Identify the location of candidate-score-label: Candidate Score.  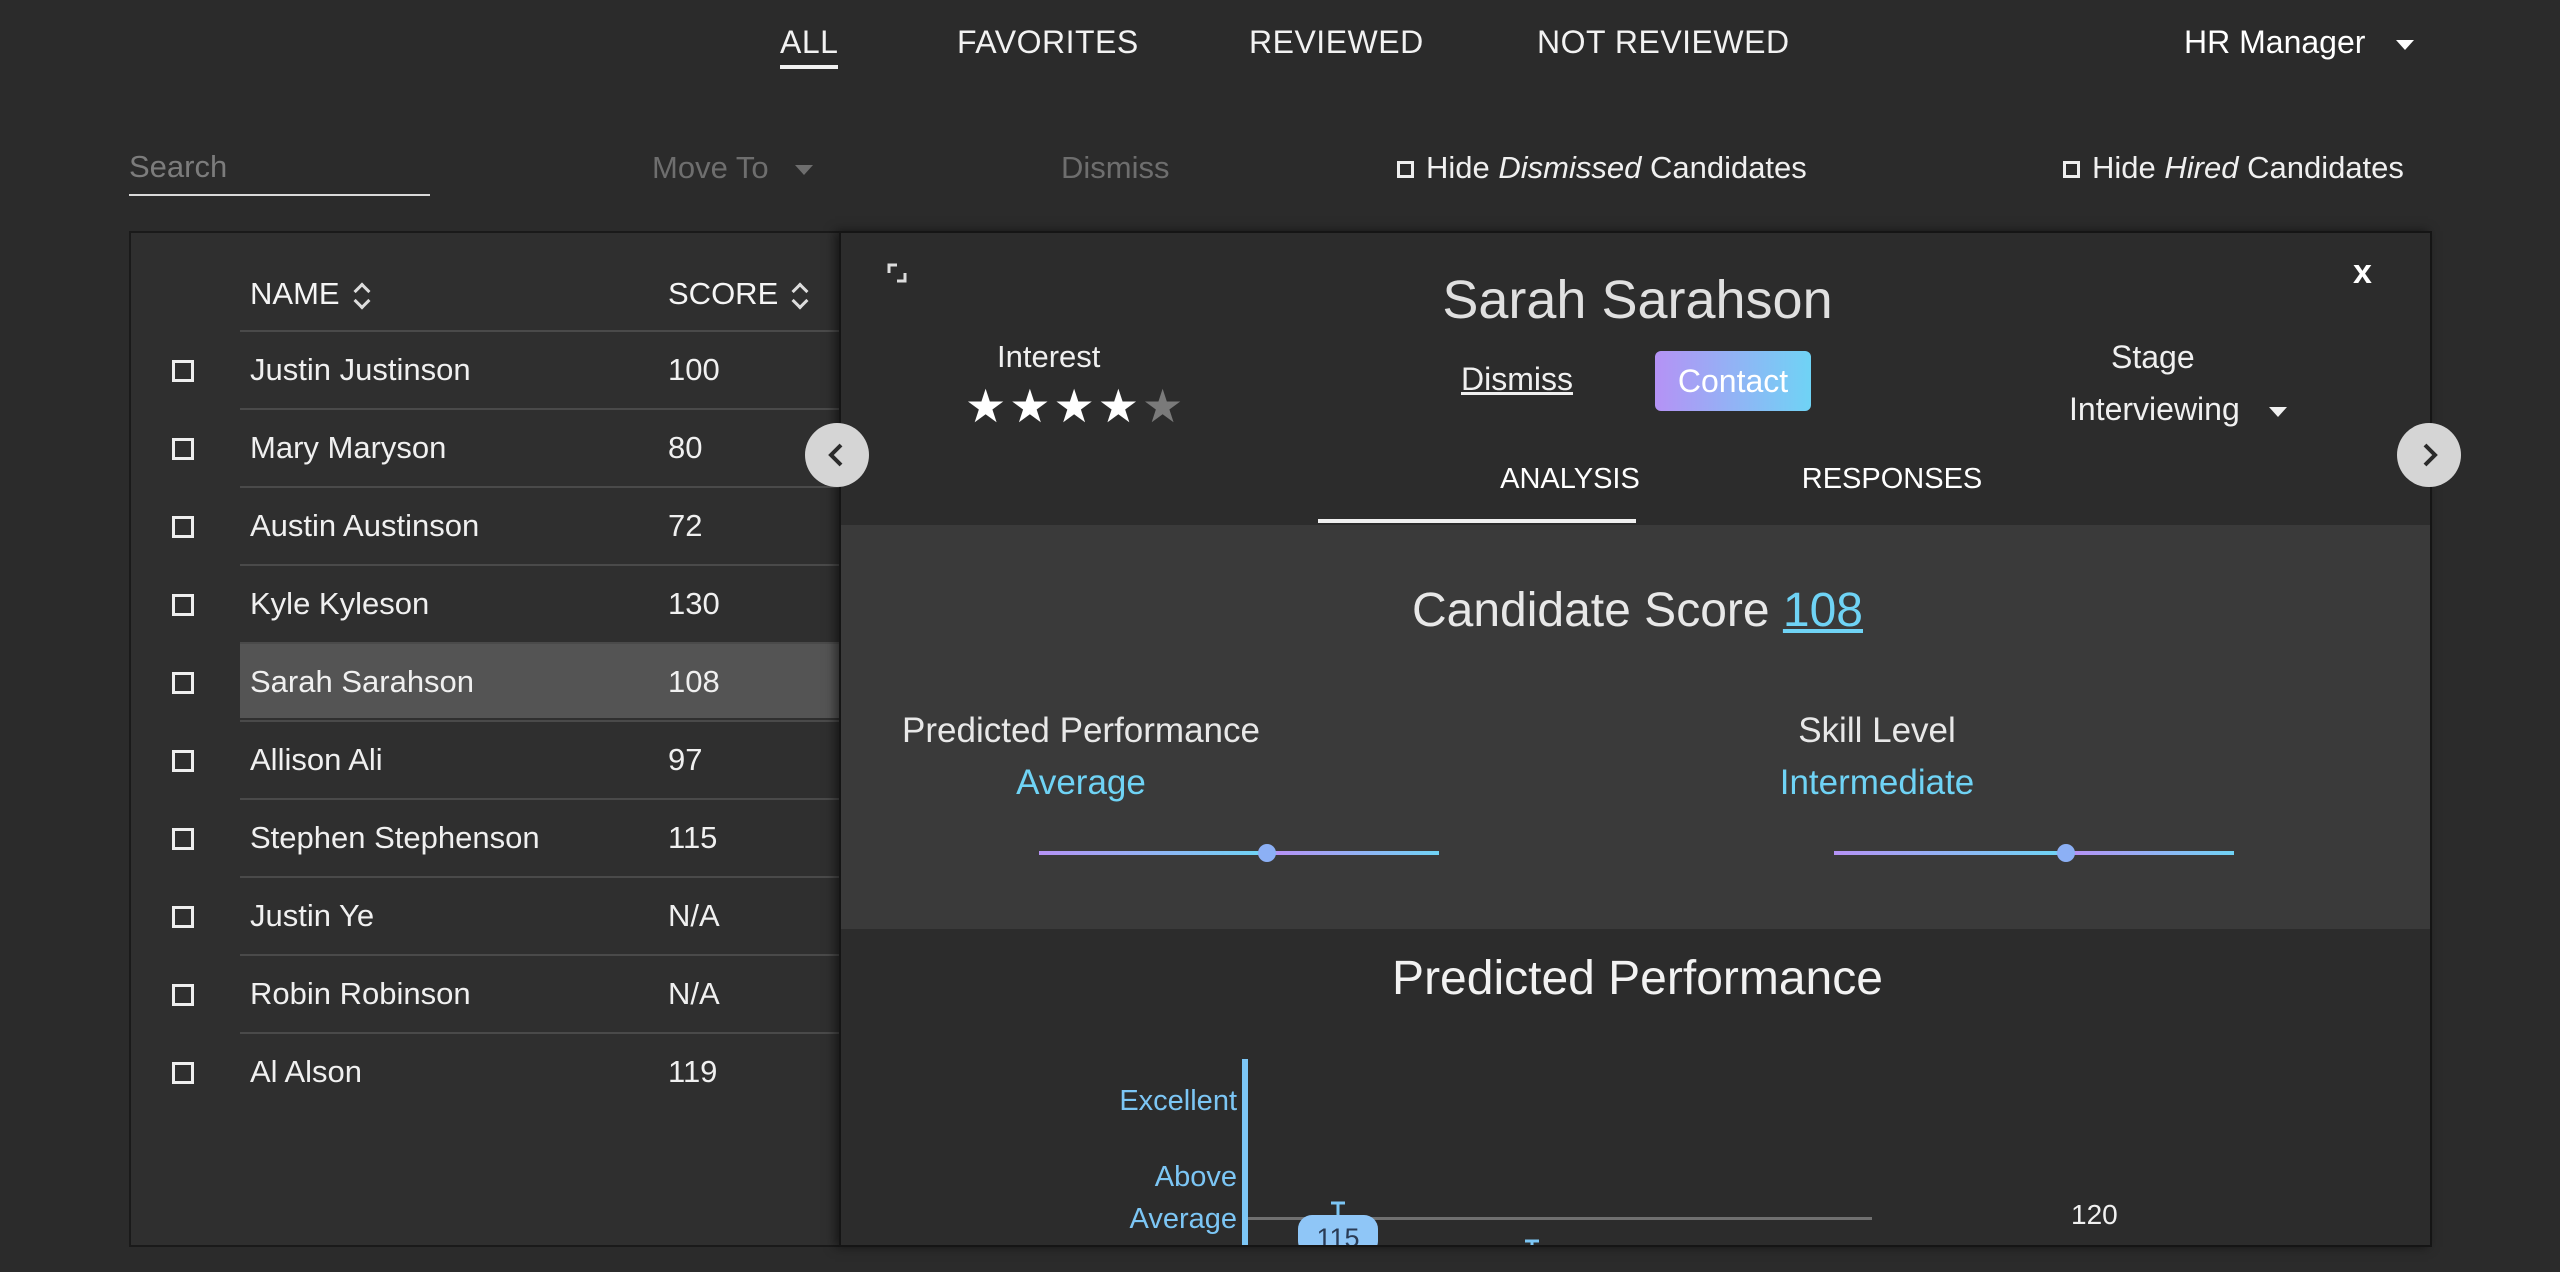
(1597, 610).